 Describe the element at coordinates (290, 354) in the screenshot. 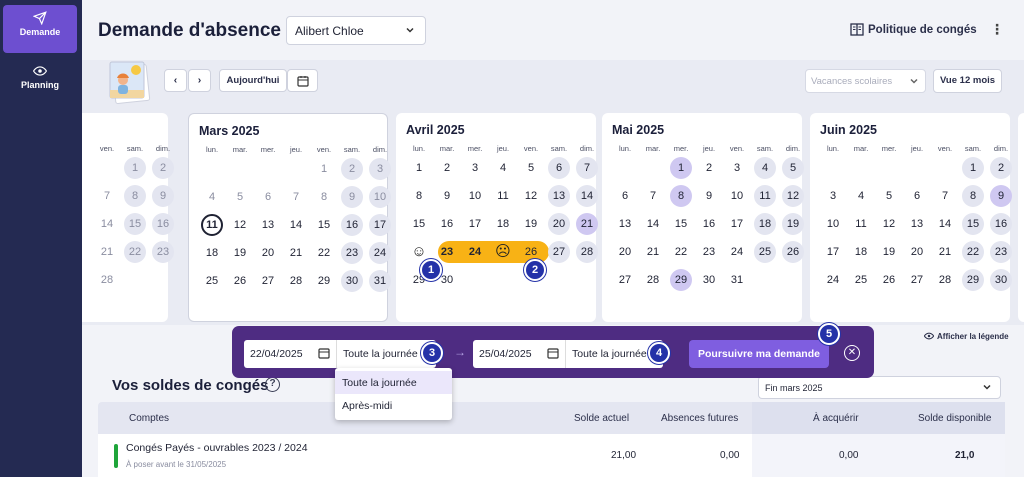

I see `start-date-field: 22/04/2025` at that location.